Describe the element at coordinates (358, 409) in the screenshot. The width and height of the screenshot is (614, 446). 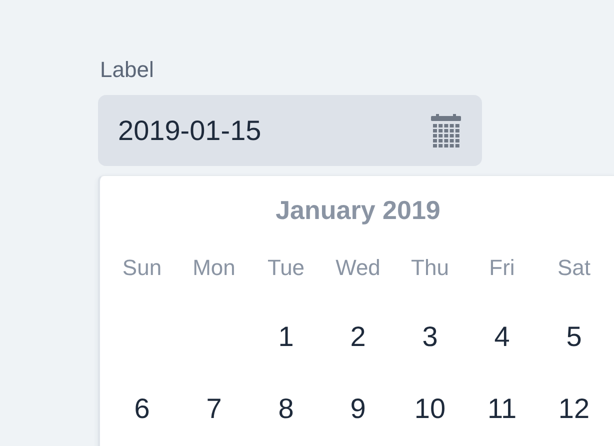
I see `calendar-day: 9` at that location.